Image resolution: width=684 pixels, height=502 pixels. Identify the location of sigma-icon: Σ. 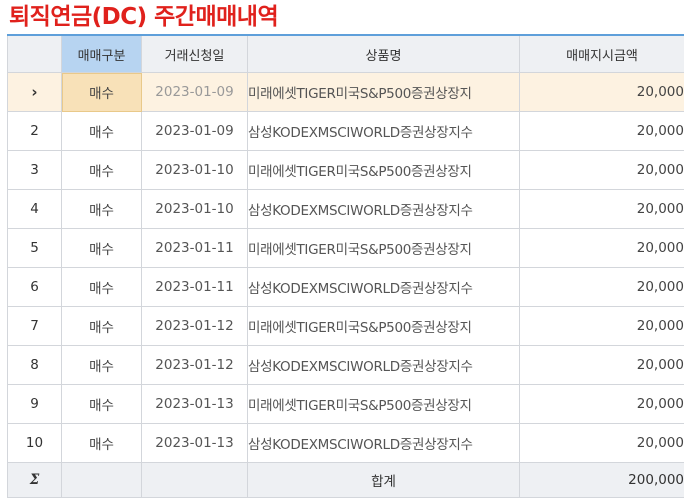
(34, 480).